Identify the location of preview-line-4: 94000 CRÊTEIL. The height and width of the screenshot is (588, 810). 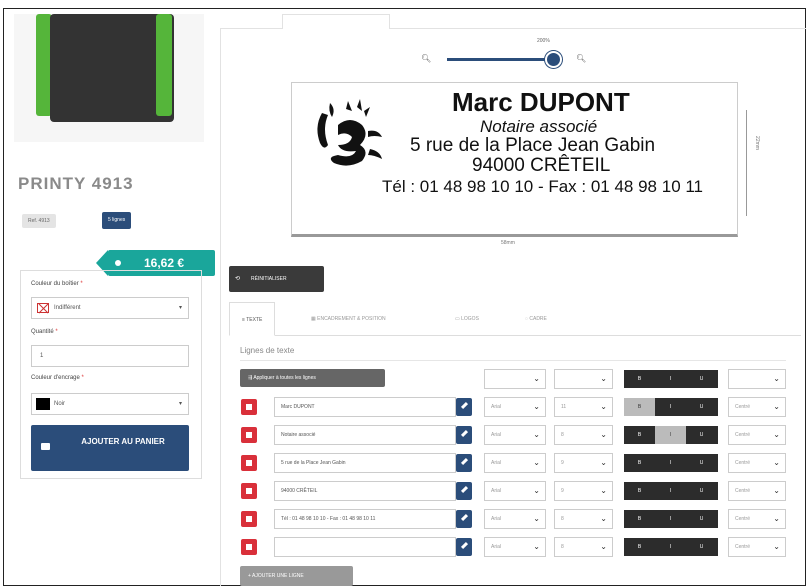
(541, 165).